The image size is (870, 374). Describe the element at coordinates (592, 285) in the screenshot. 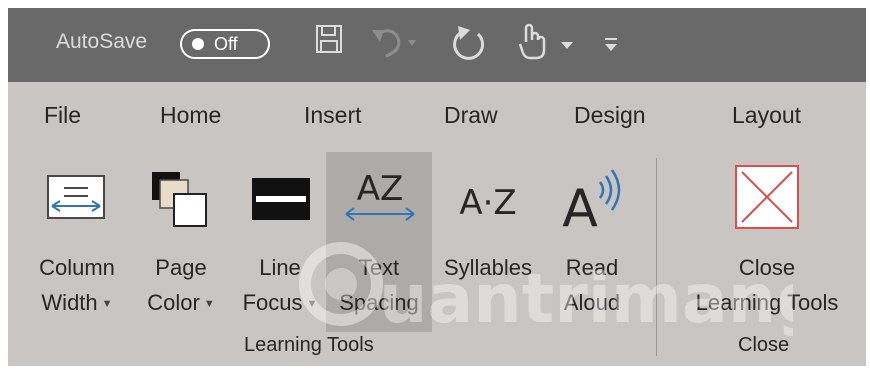

I see `read-aloud-label: Read Aloud` at that location.